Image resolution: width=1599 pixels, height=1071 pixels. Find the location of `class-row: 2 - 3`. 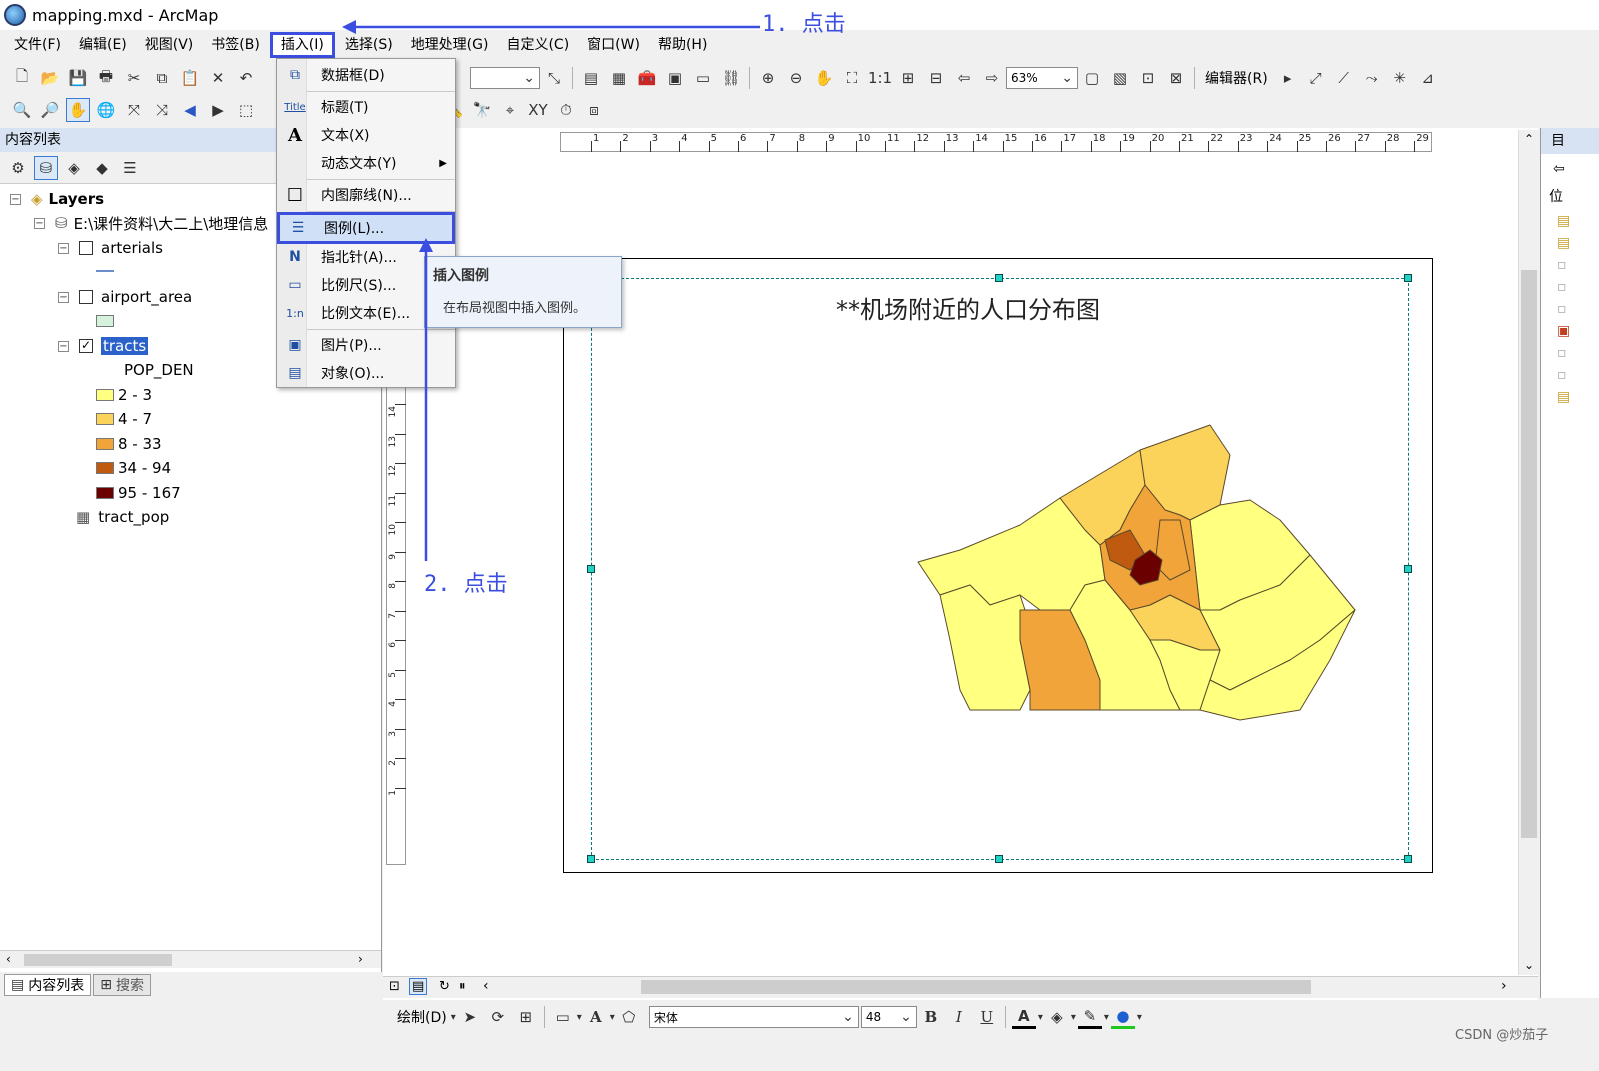

class-row: 2 - 3 is located at coordinates (124, 395).